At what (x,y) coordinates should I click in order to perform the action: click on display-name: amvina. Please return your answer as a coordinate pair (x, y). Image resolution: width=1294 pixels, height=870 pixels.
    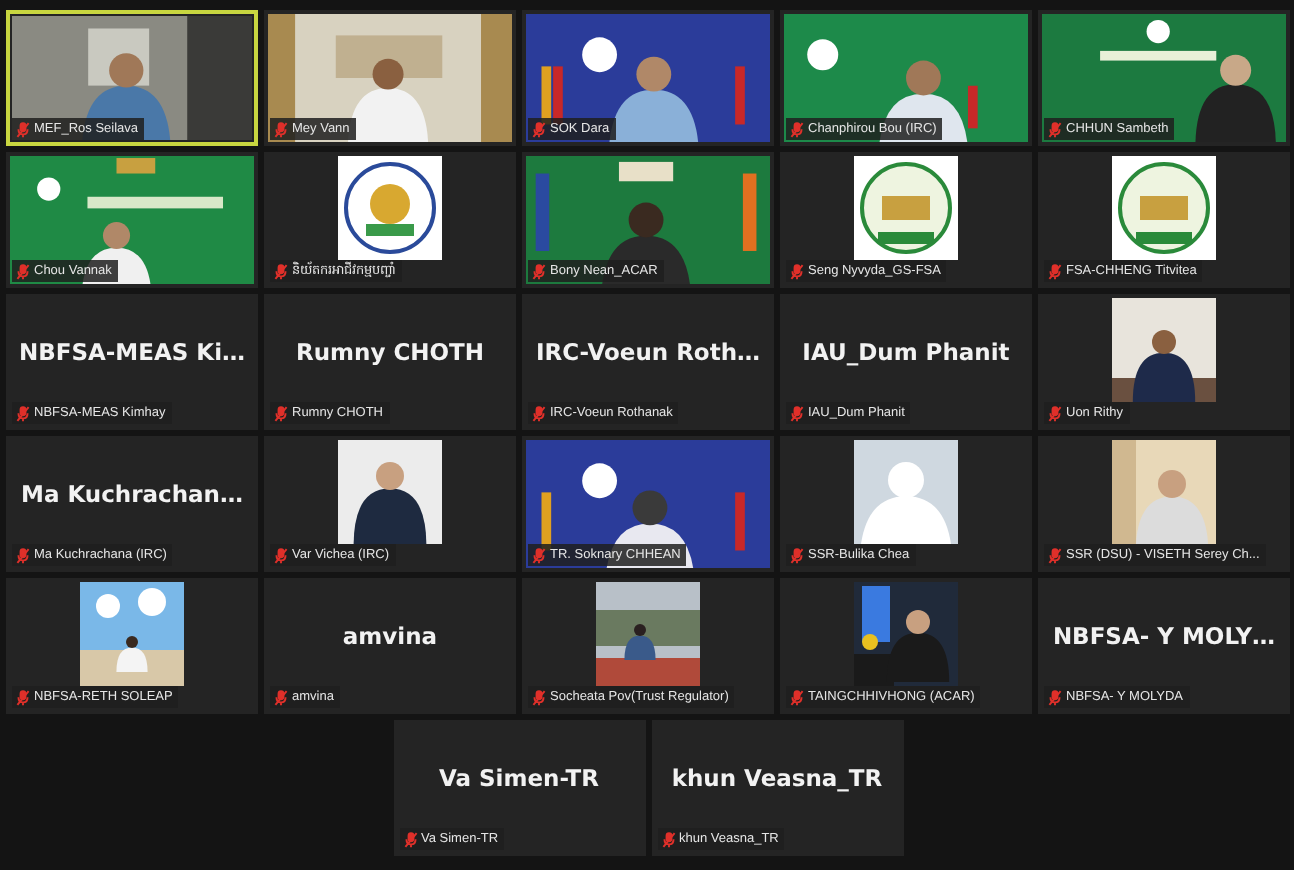
    Looking at the image, I should click on (390, 636).